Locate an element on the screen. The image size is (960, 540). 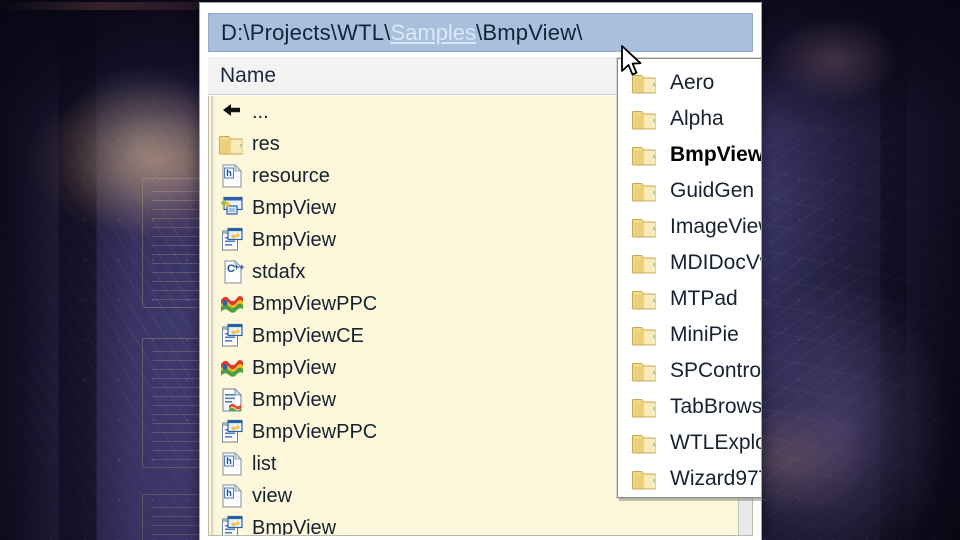
folder-dropdown-item: Aero is located at coordinates (689, 83).